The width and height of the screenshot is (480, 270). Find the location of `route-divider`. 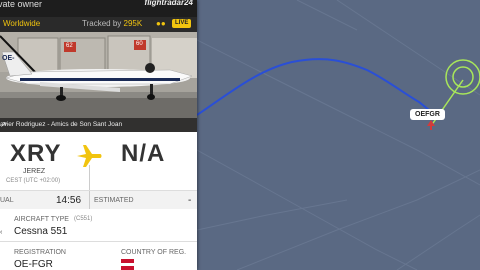

route-divider is located at coordinates (89, 177).